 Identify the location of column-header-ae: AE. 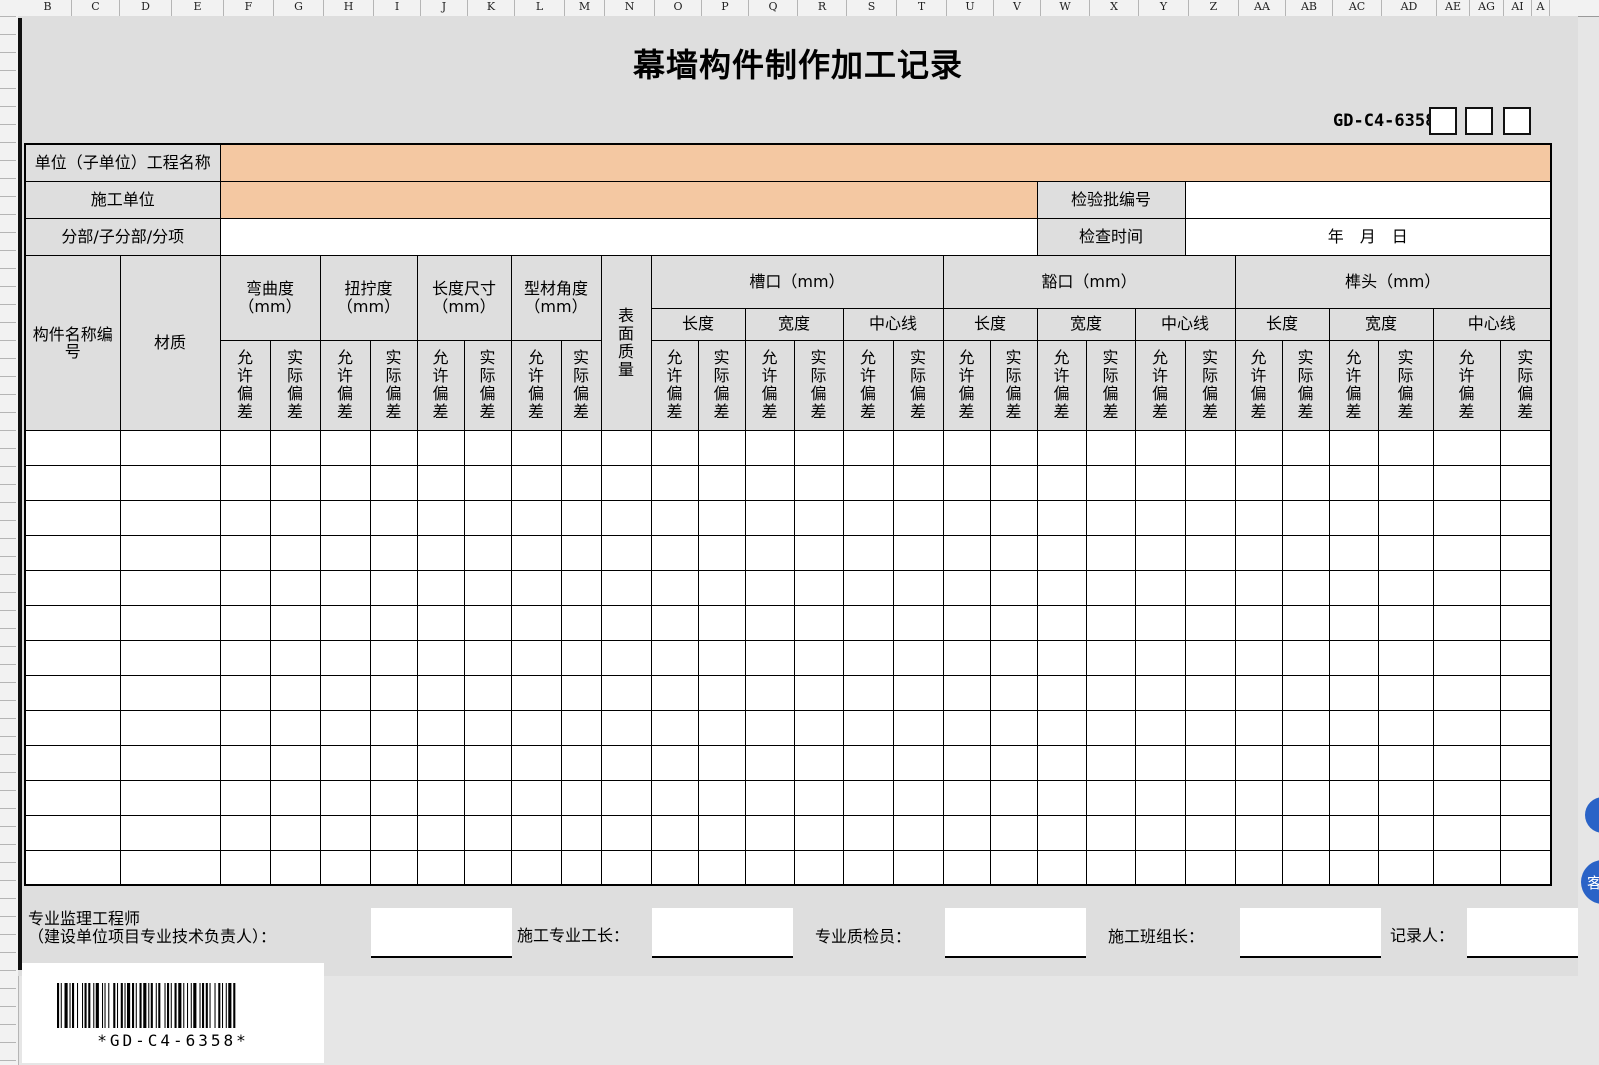
(1453, 8).